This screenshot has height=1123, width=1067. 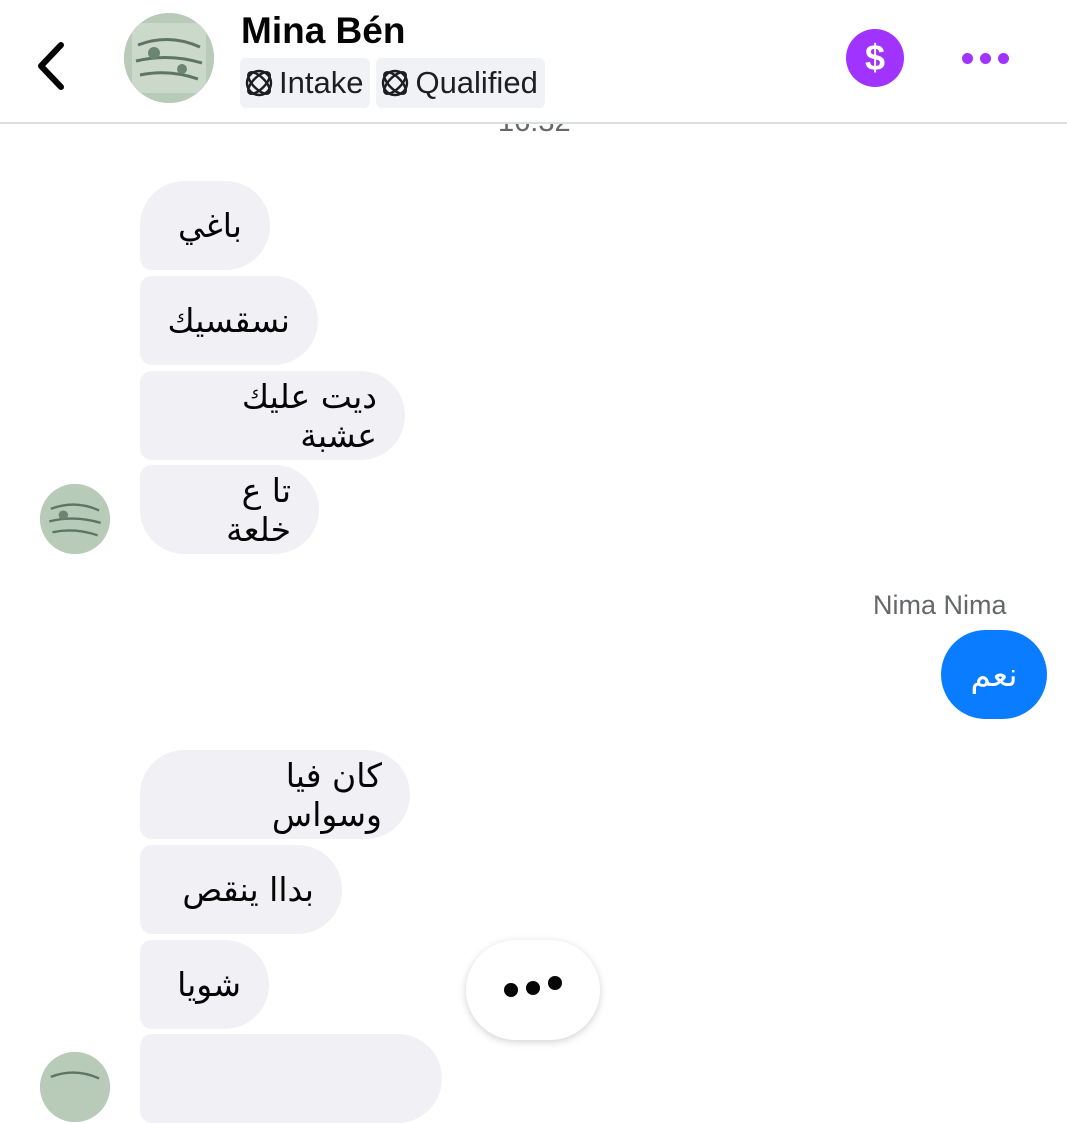 I want to click on contact-tags: Intake Qualified, so click(x=392, y=83).